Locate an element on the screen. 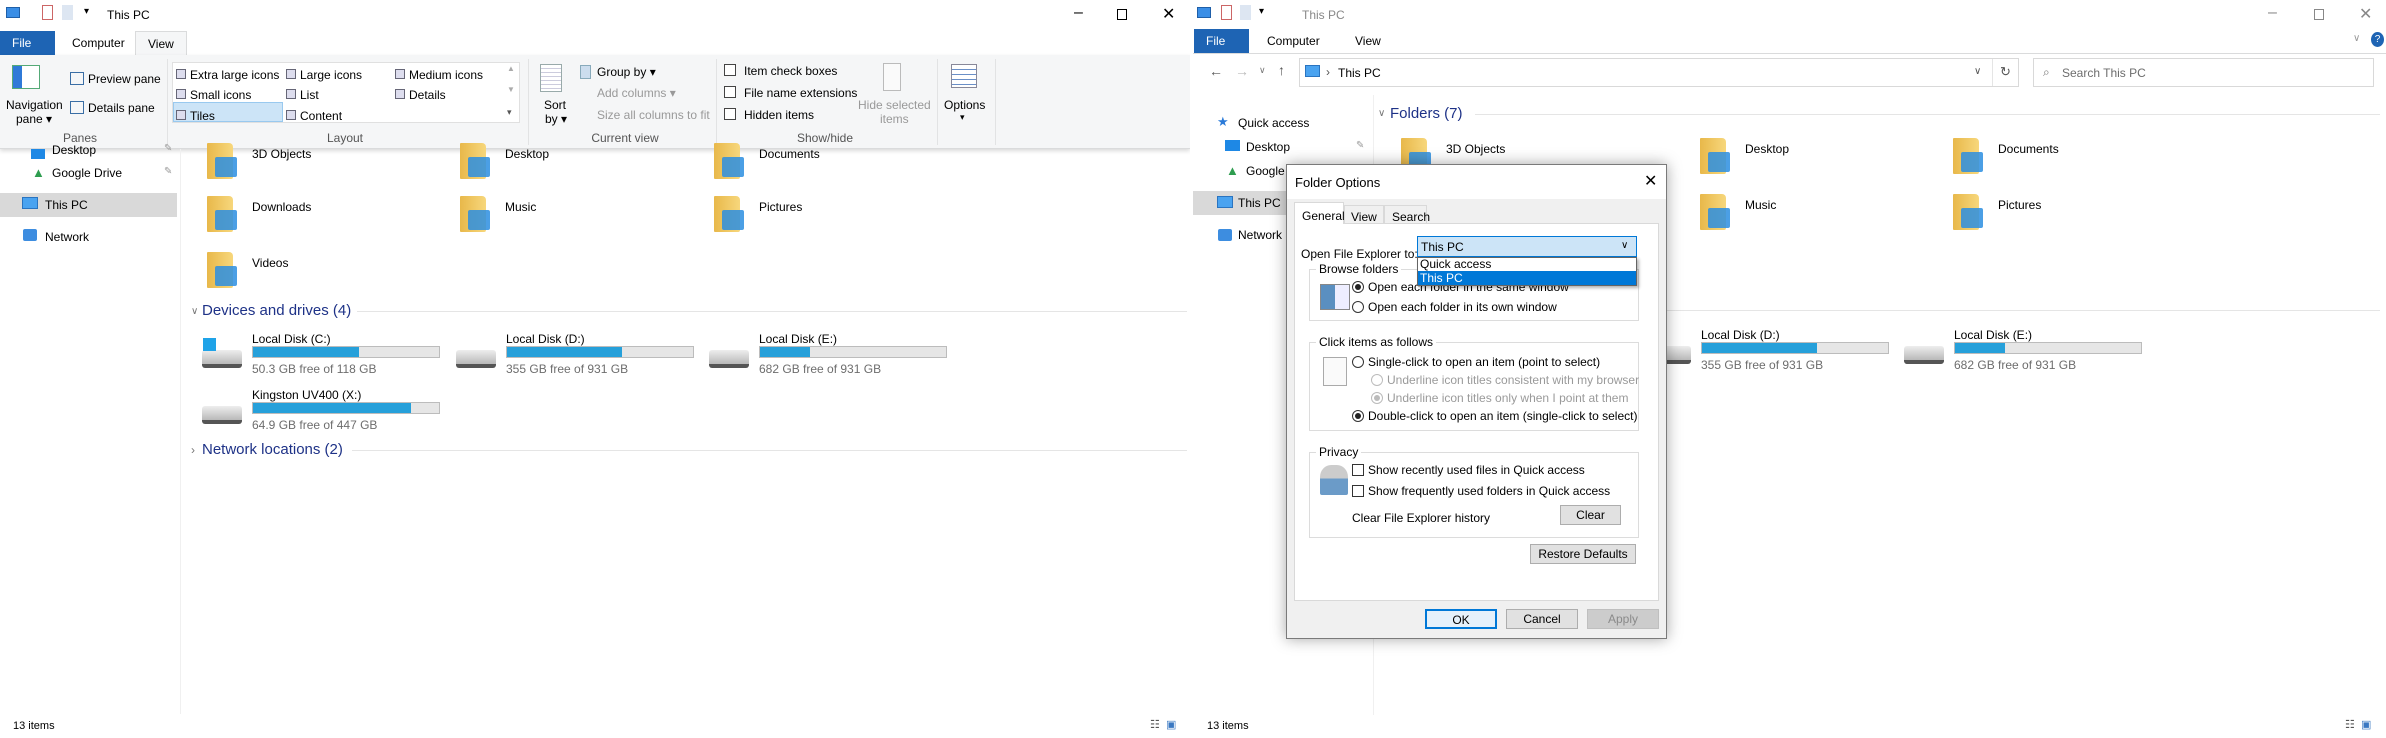  radio-underline-point is located at coordinates (1377, 398).